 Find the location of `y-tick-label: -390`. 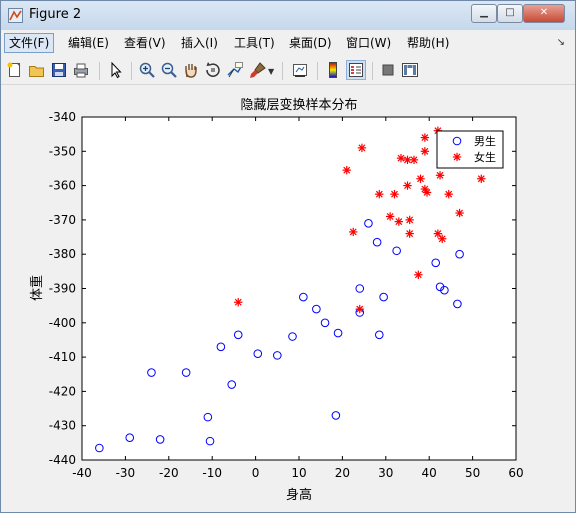

y-tick-label: -390 is located at coordinates (62, 289).